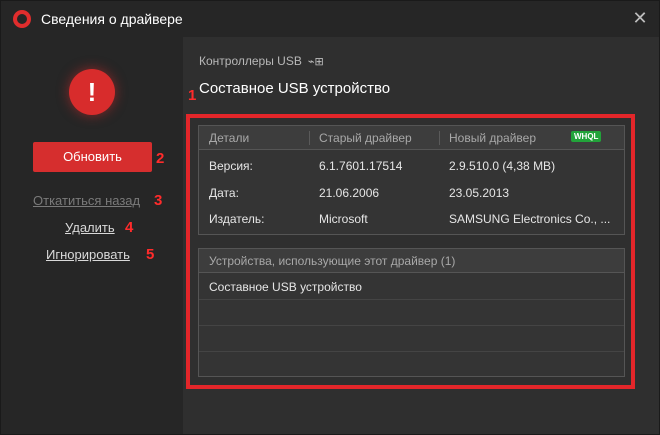  I want to click on new-version: 2.9.510.0 (4,38 MB), so click(502, 166).